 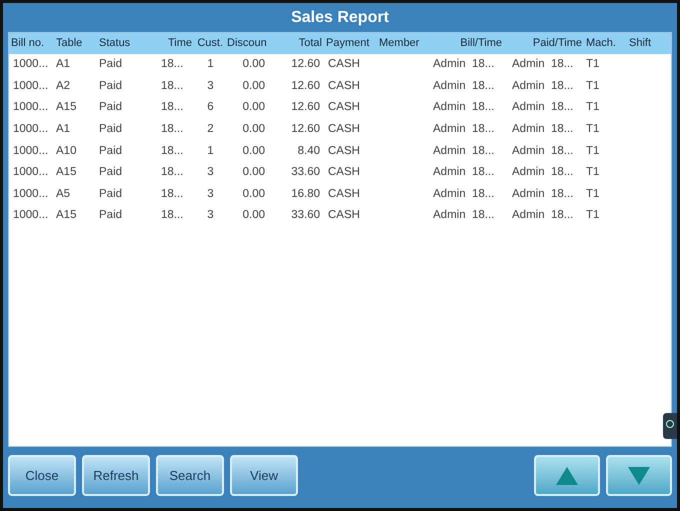 I want to click on column-header: Cust., so click(x=209, y=43).